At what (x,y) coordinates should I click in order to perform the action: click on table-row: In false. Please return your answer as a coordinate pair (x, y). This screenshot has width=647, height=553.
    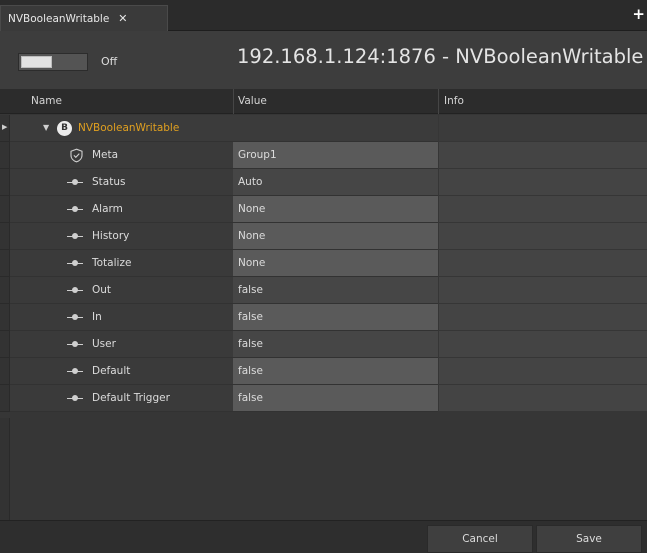
    Looking at the image, I should click on (323, 317).